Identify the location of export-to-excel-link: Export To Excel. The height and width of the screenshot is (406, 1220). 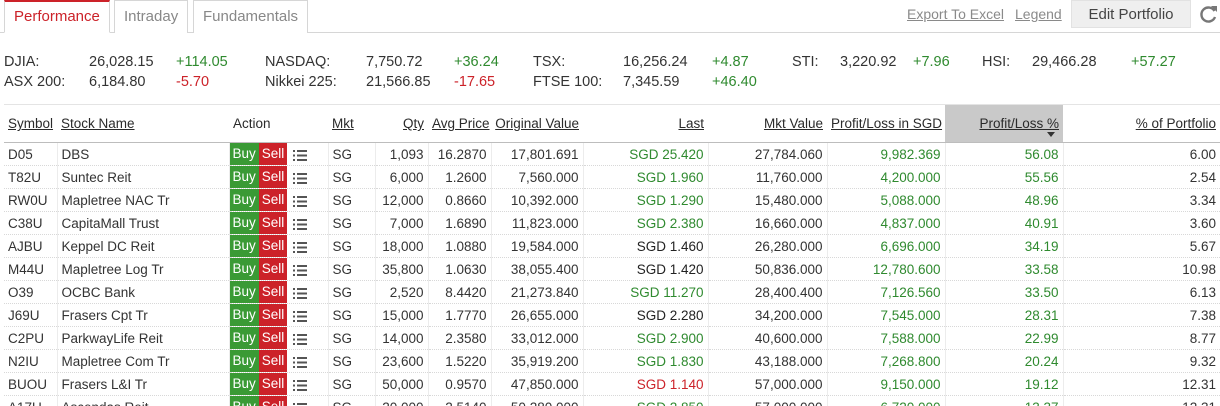
(955, 14).